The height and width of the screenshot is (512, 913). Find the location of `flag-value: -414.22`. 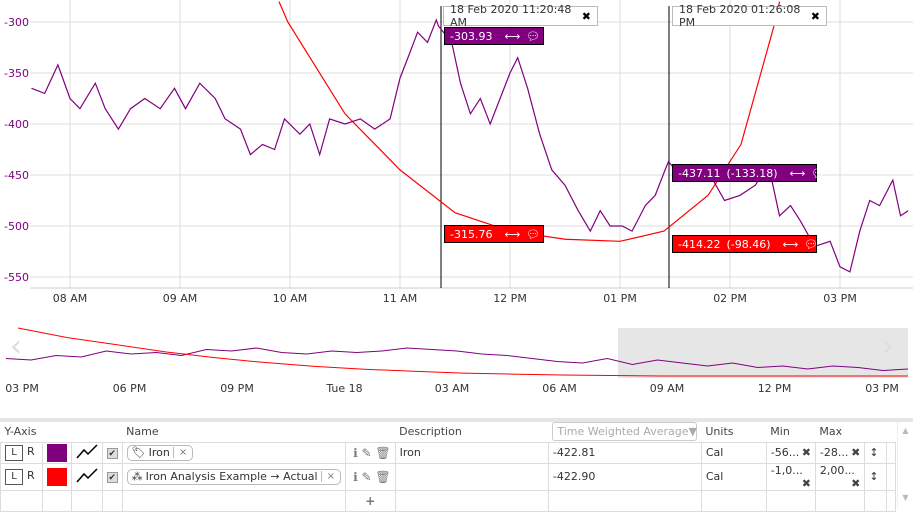

flag-value: -414.22 is located at coordinates (699, 244).